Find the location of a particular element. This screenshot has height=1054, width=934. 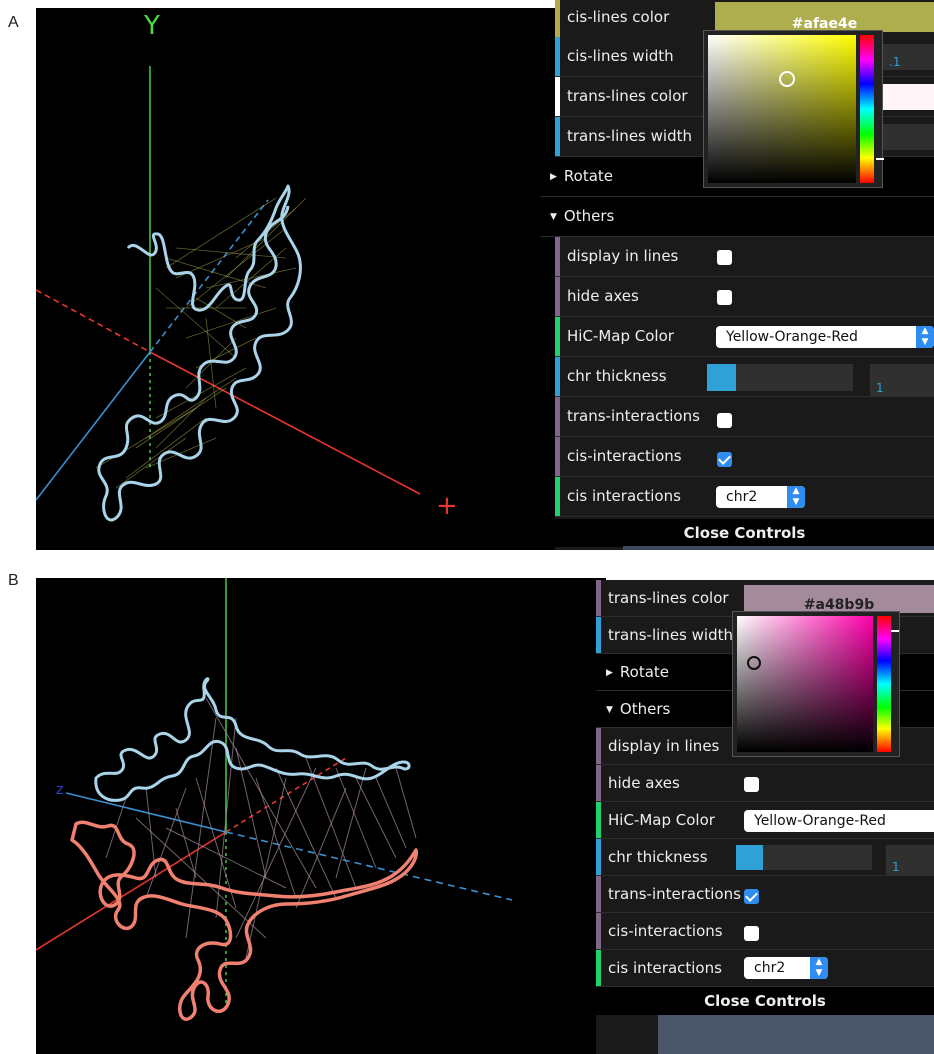

axis-z-positive is located at coordinates (93, 426).